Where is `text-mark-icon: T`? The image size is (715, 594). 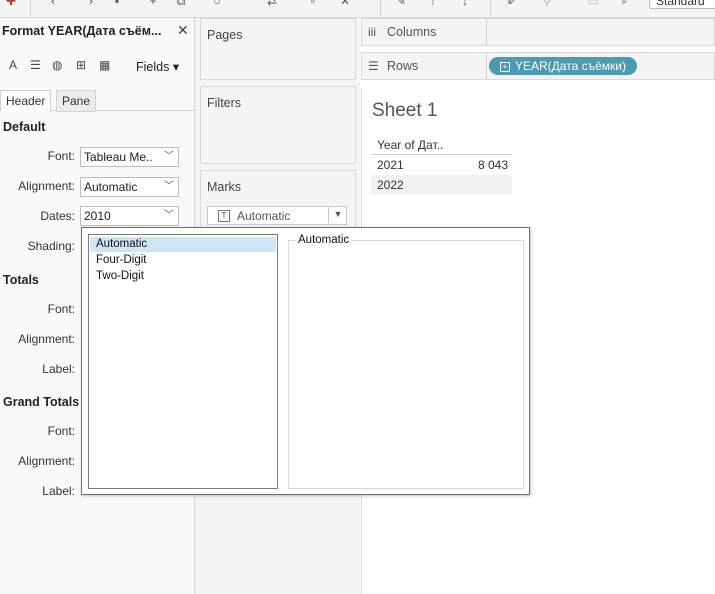 text-mark-icon: T is located at coordinates (224, 216).